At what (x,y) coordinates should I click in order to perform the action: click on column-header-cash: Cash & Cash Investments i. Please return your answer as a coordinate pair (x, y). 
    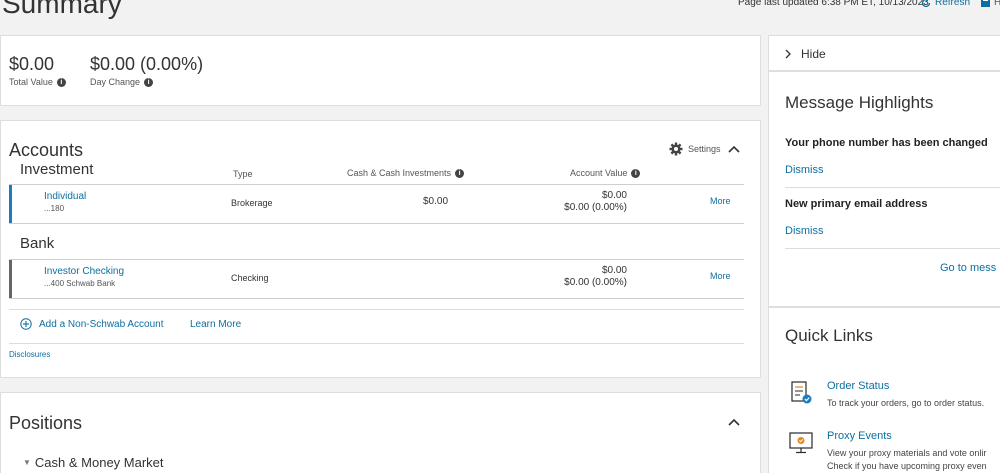
    Looking at the image, I should click on (406, 173).